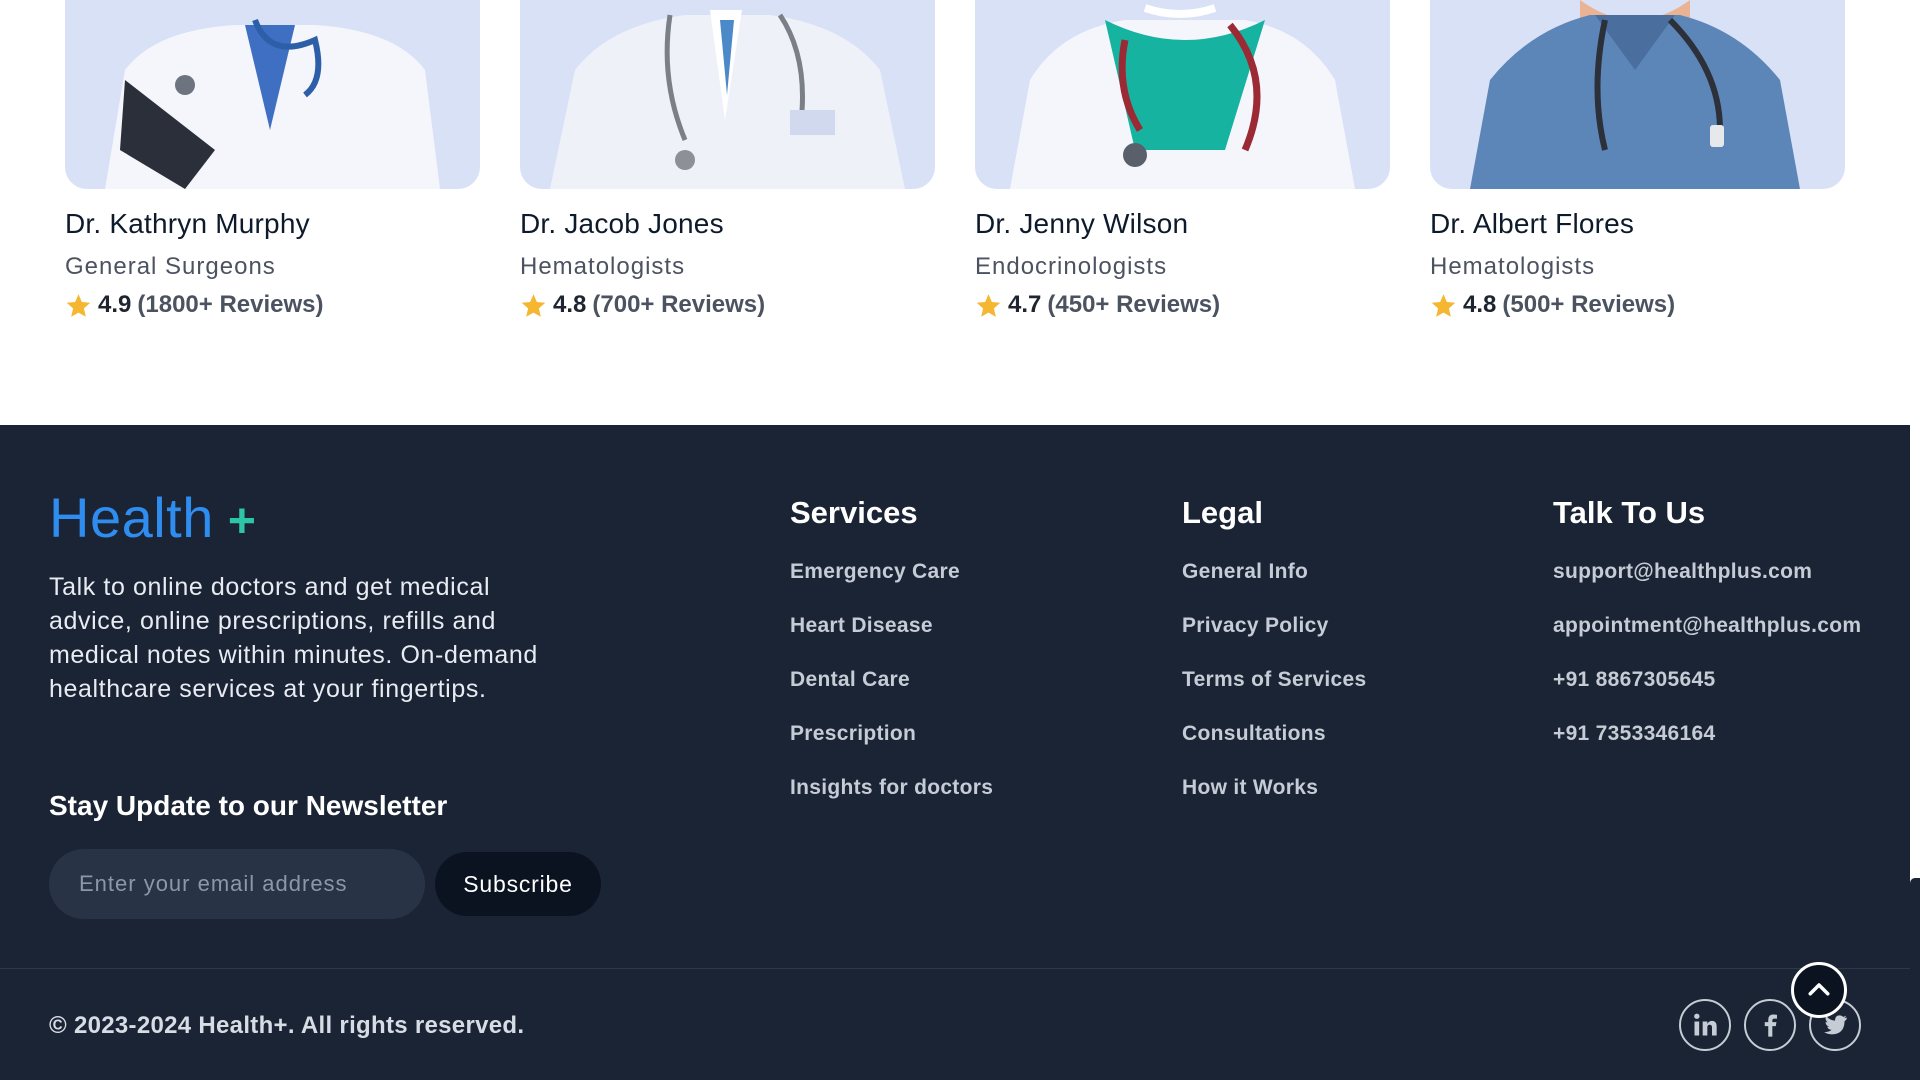  Describe the element at coordinates (1629, 512) in the screenshot. I see `contact-title: Talk To Us` at that location.